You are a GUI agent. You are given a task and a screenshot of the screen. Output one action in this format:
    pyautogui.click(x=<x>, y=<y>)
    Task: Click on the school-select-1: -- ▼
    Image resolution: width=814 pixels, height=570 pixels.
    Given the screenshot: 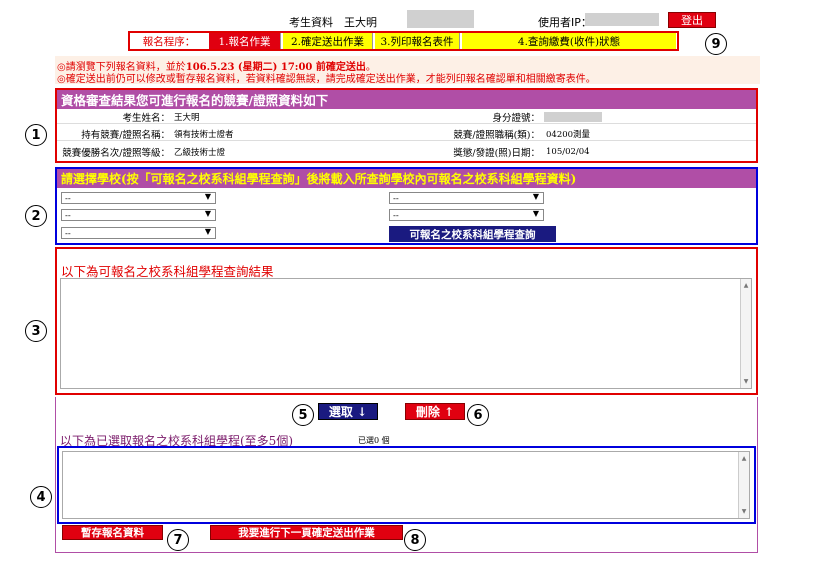 What is the action you would take?
    pyautogui.click(x=138, y=198)
    